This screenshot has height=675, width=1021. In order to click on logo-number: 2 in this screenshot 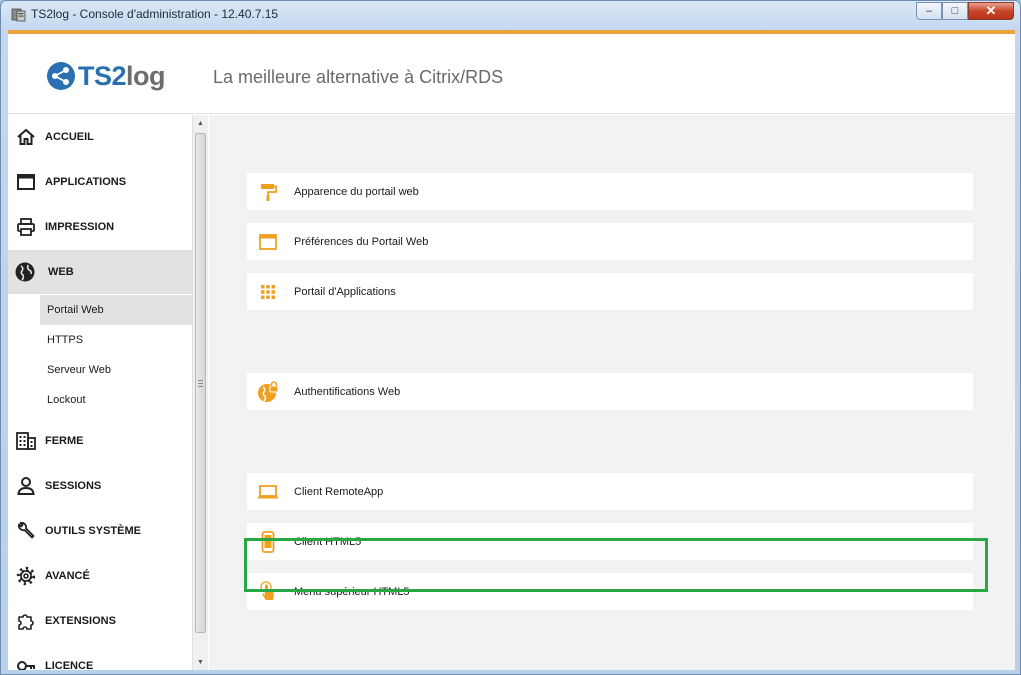, I will do `click(119, 75)`.